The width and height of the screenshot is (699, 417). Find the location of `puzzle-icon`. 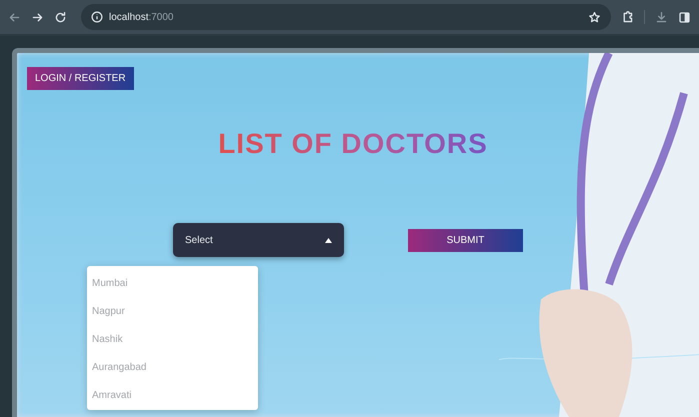

puzzle-icon is located at coordinates (627, 17).